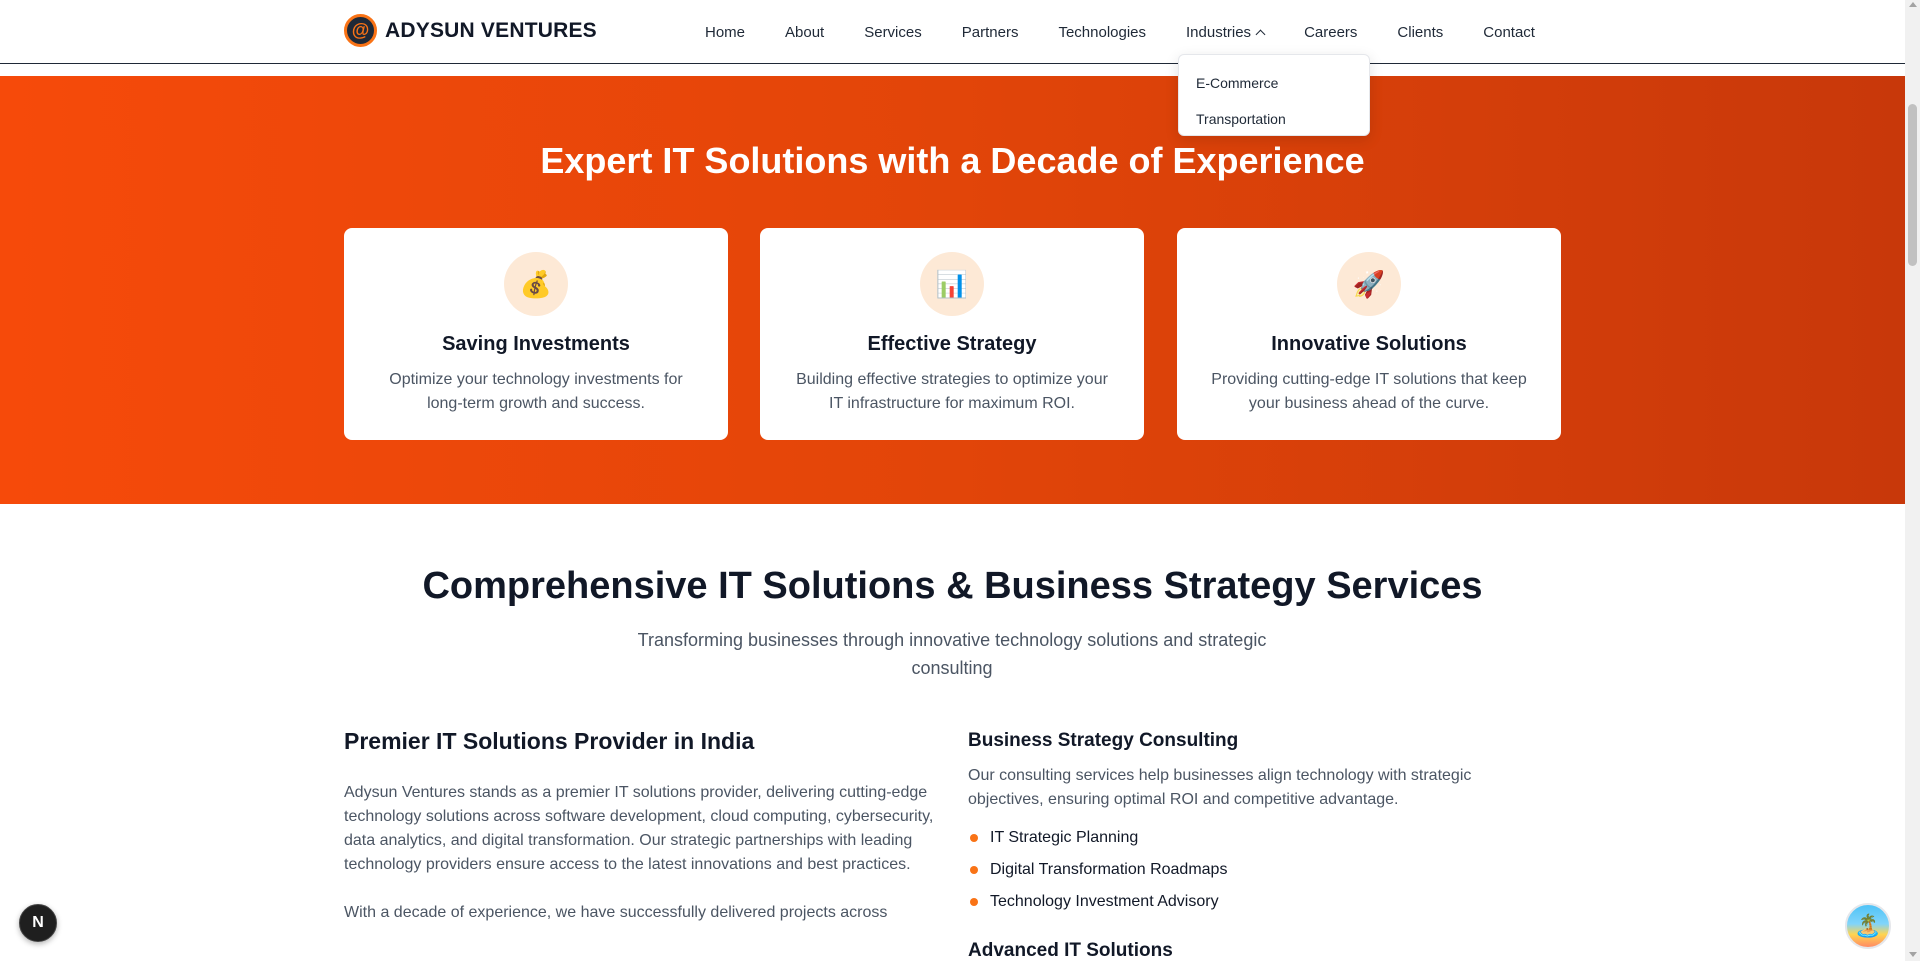  What do you see at coordinates (1868, 926) in the screenshot?
I see `chat-widget-icon: 🏝️` at bounding box center [1868, 926].